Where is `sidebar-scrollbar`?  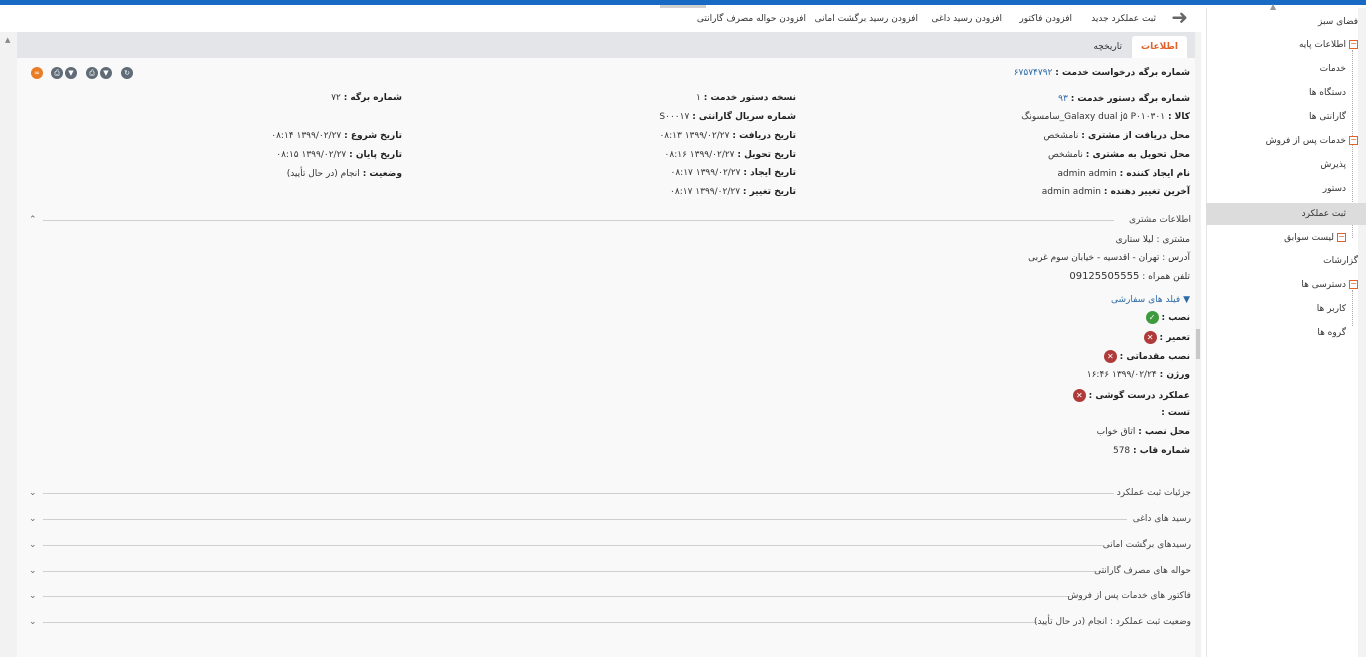 sidebar-scrollbar is located at coordinates (1362, 332).